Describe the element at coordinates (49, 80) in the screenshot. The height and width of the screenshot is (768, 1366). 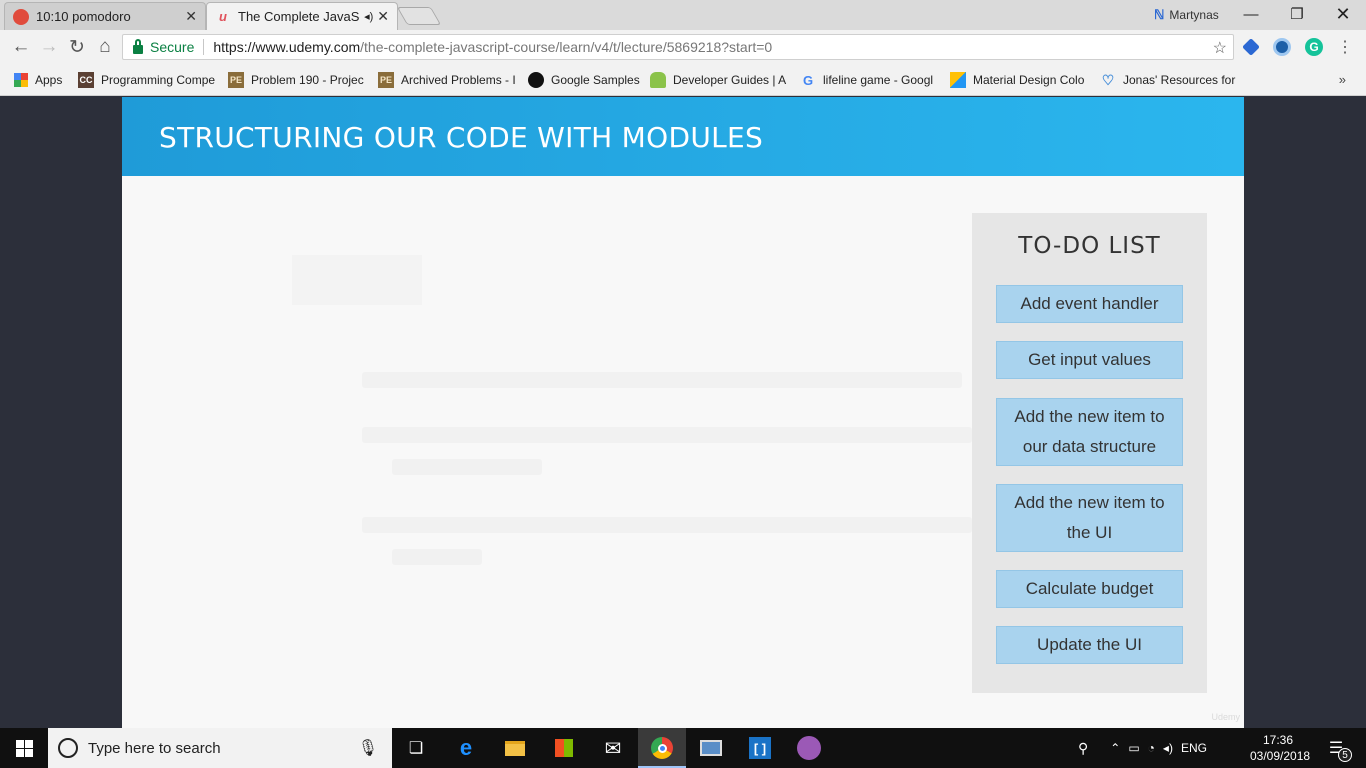
I see `bookmark-label: Apps` at that location.